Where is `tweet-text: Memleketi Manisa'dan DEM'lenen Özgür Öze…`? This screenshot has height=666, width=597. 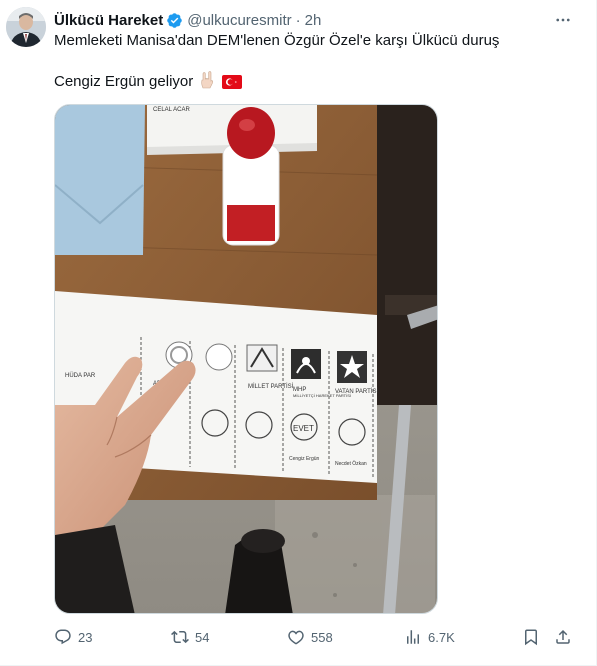 tweet-text: Memleketi Manisa'dan DEM'lenen Özgür Öze… is located at coordinates (314, 63).